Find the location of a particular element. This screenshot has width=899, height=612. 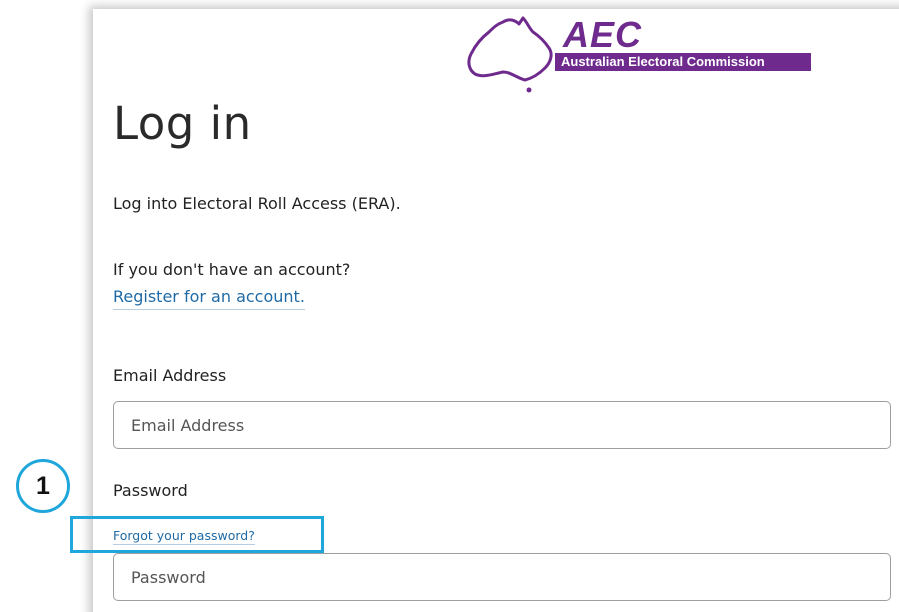

intro-text: Log into Electoral Roll Access (ERA). is located at coordinates (257, 203).